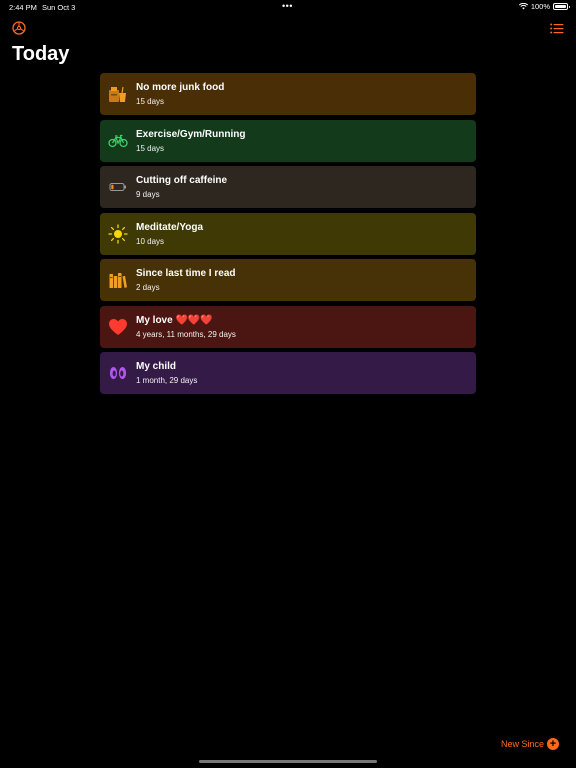 This screenshot has width=576, height=768. I want to click on card-text: Meditate/Yoga 10 days, so click(169, 234).